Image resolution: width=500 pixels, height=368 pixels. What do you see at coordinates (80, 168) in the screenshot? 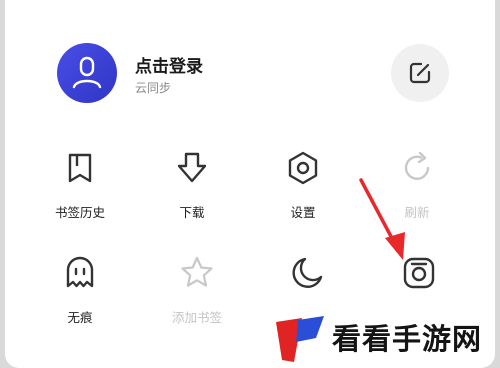
I see `bookmark-icon` at bounding box center [80, 168].